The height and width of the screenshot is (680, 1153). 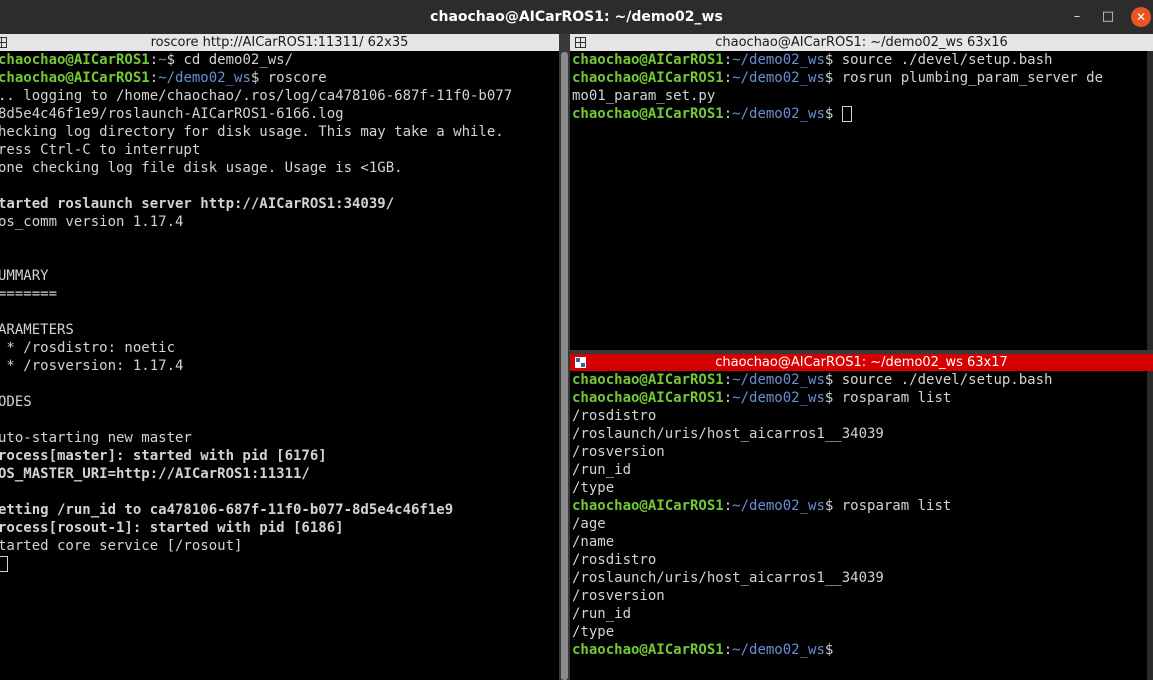 What do you see at coordinates (1150, 525) in the screenshot?
I see `scrollbar-bottom-right` at bounding box center [1150, 525].